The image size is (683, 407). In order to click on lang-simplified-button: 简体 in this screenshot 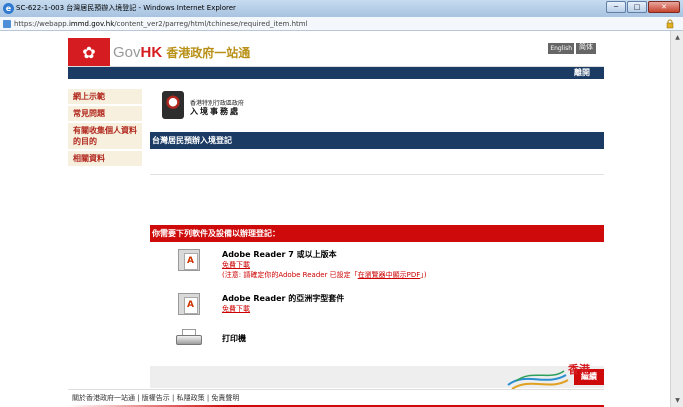, I will do `click(586, 48)`.